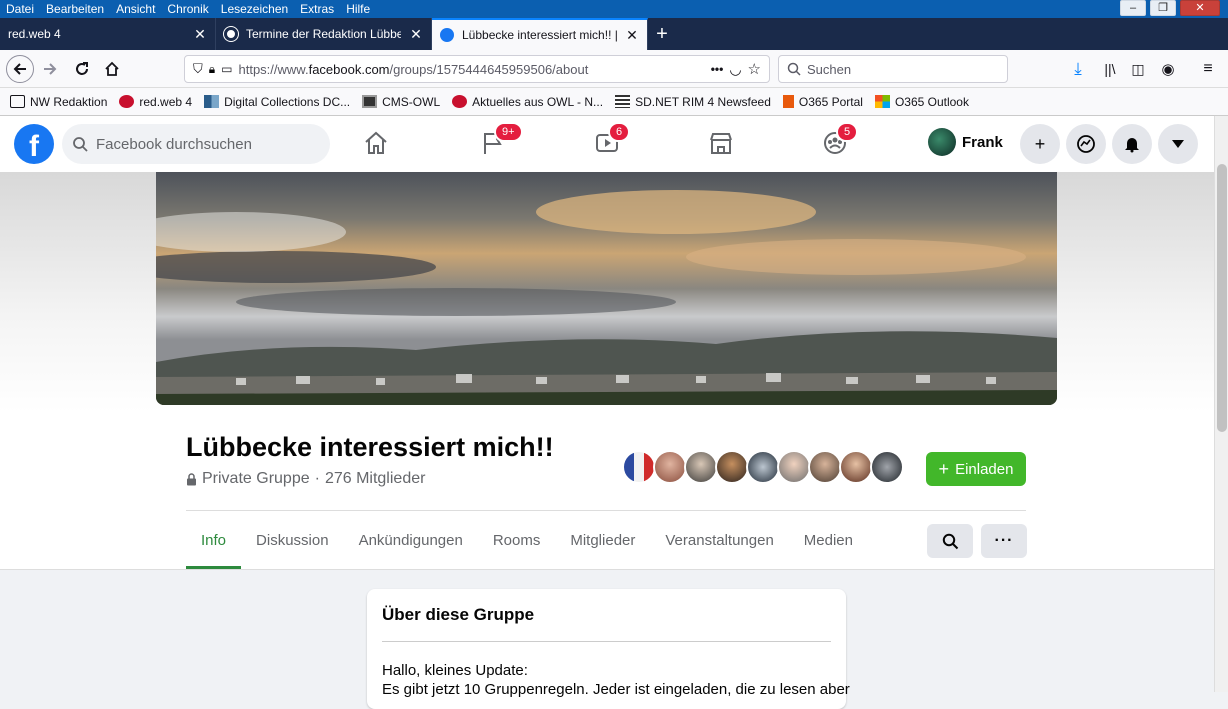 This screenshot has width=1228, height=709. I want to click on group-search-button, so click(950, 541).